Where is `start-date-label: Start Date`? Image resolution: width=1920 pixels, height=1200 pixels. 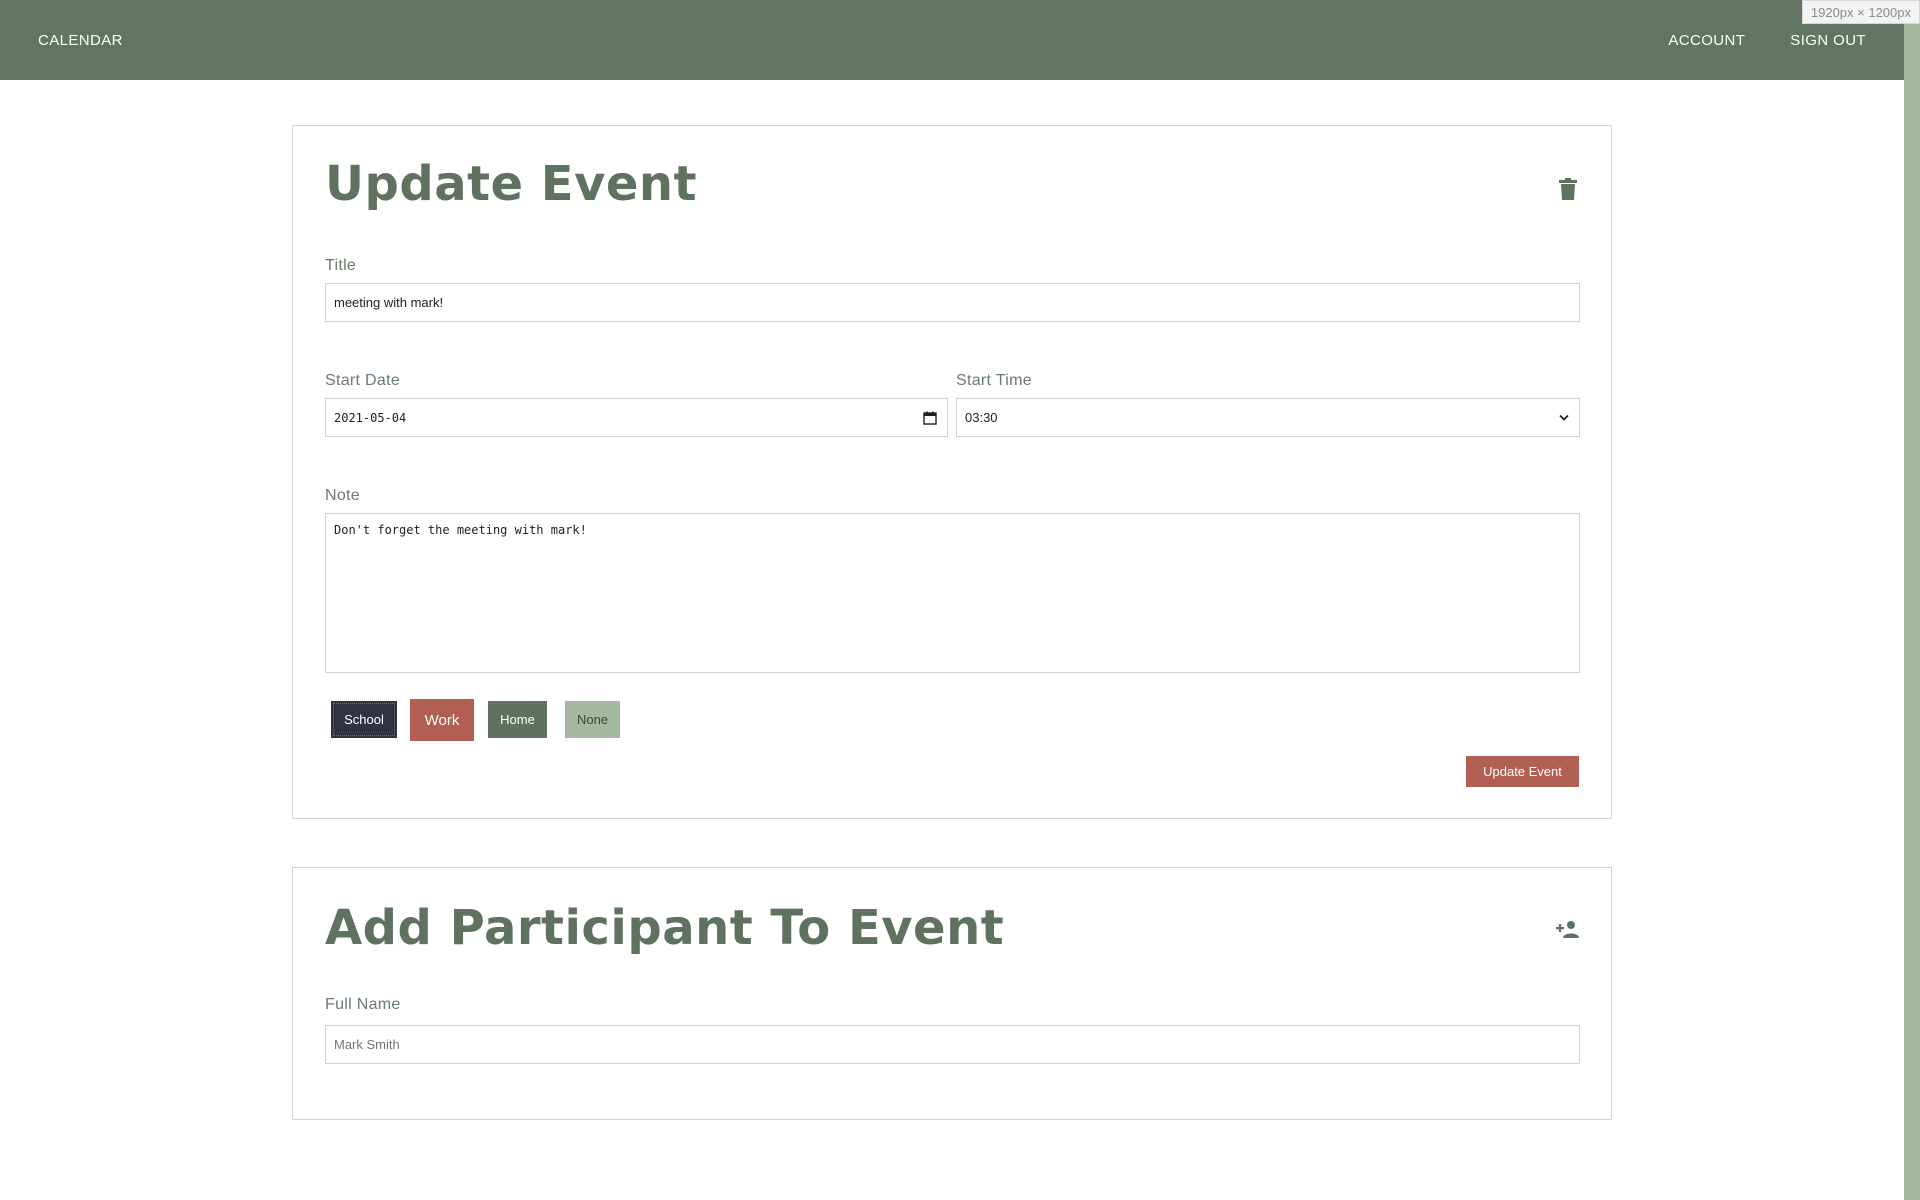 start-date-label: Start Date is located at coordinates (363, 380).